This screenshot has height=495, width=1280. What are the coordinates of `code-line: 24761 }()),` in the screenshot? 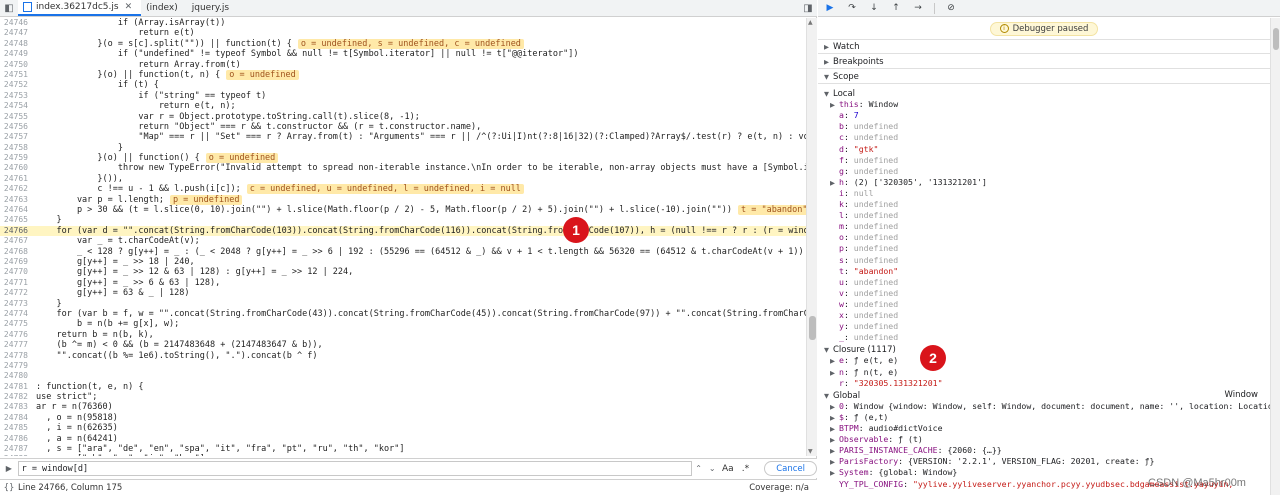 It's located at (403, 179).